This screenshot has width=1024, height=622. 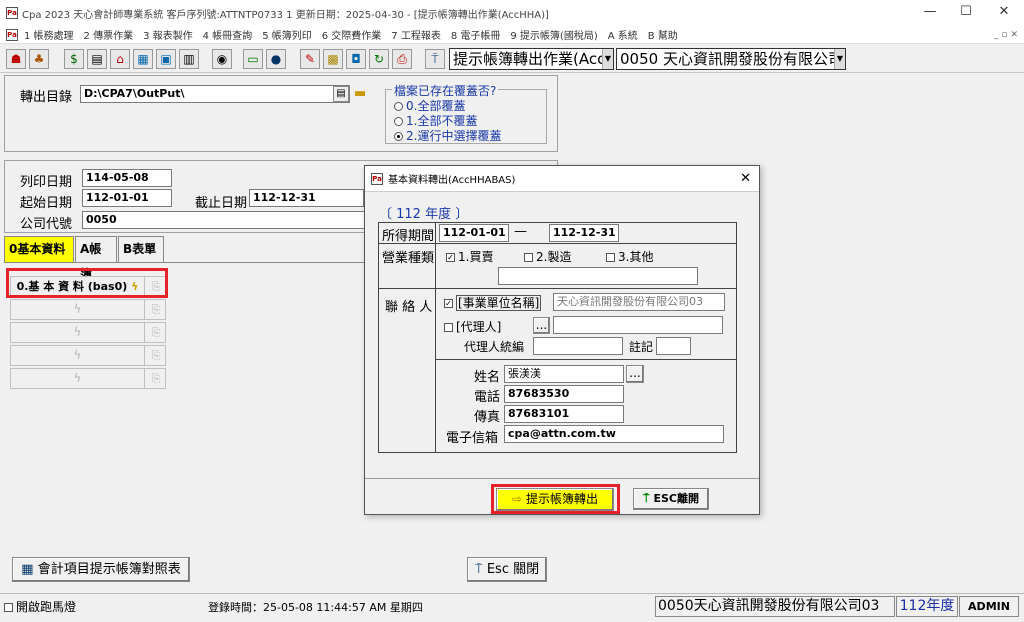 I want to click on table-icon: ▦, so click(x=143, y=59).